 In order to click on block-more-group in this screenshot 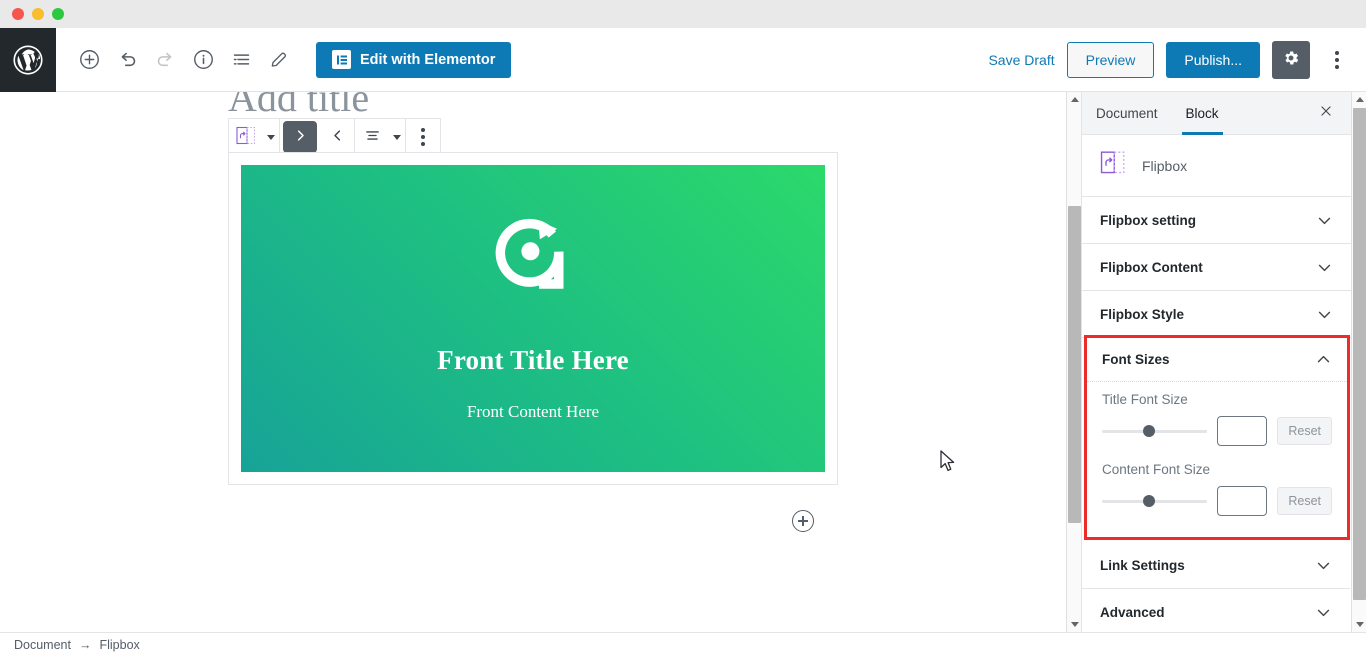, I will do `click(423, 137)`.